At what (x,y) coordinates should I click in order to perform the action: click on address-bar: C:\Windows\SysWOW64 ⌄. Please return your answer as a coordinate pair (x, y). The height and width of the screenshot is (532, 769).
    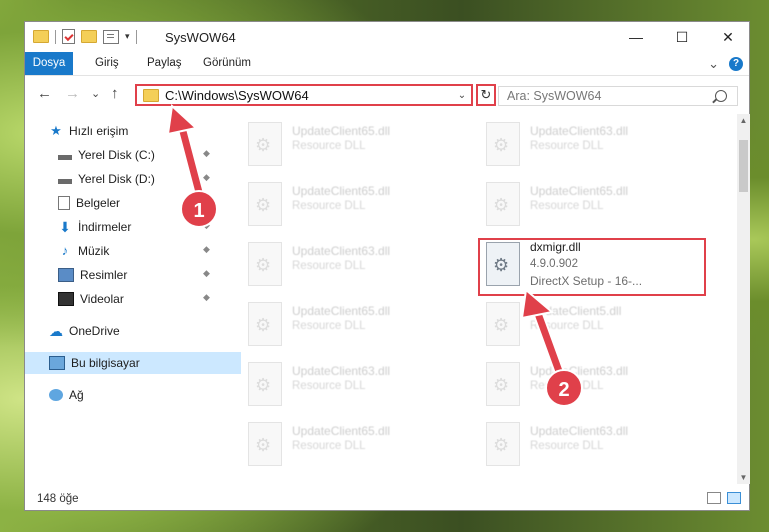
    Looking at the image, I should click on (304, 95).